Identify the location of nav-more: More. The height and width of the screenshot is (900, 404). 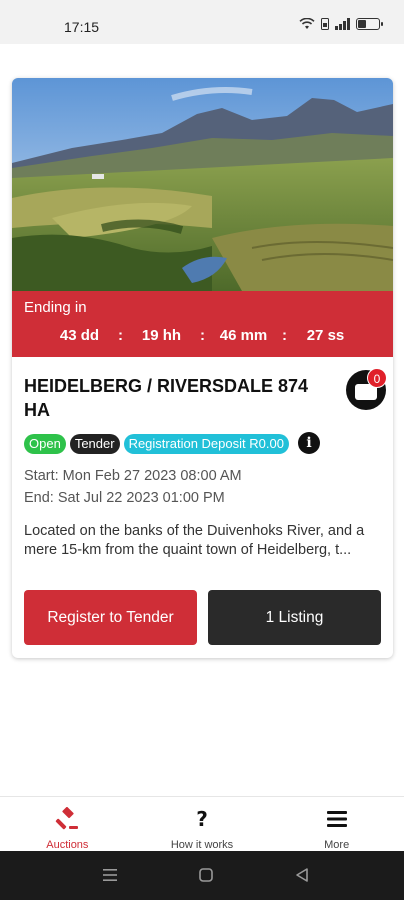
(336, 824).